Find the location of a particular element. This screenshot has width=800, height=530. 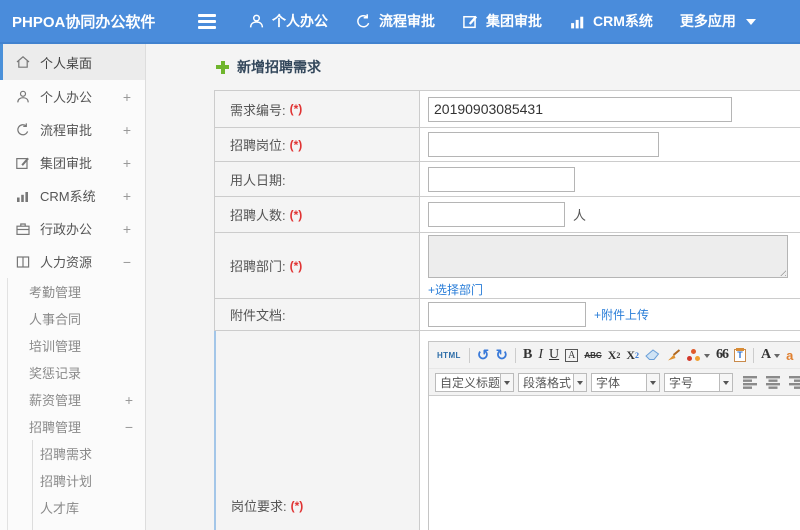

eraser-icon is located at coordinates (652, 355).